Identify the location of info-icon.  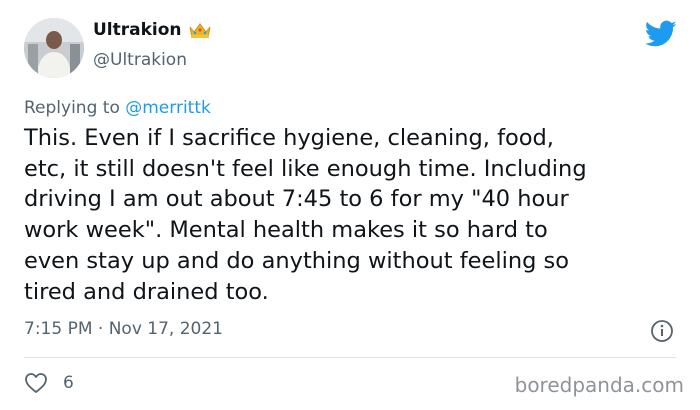
(662, 331).